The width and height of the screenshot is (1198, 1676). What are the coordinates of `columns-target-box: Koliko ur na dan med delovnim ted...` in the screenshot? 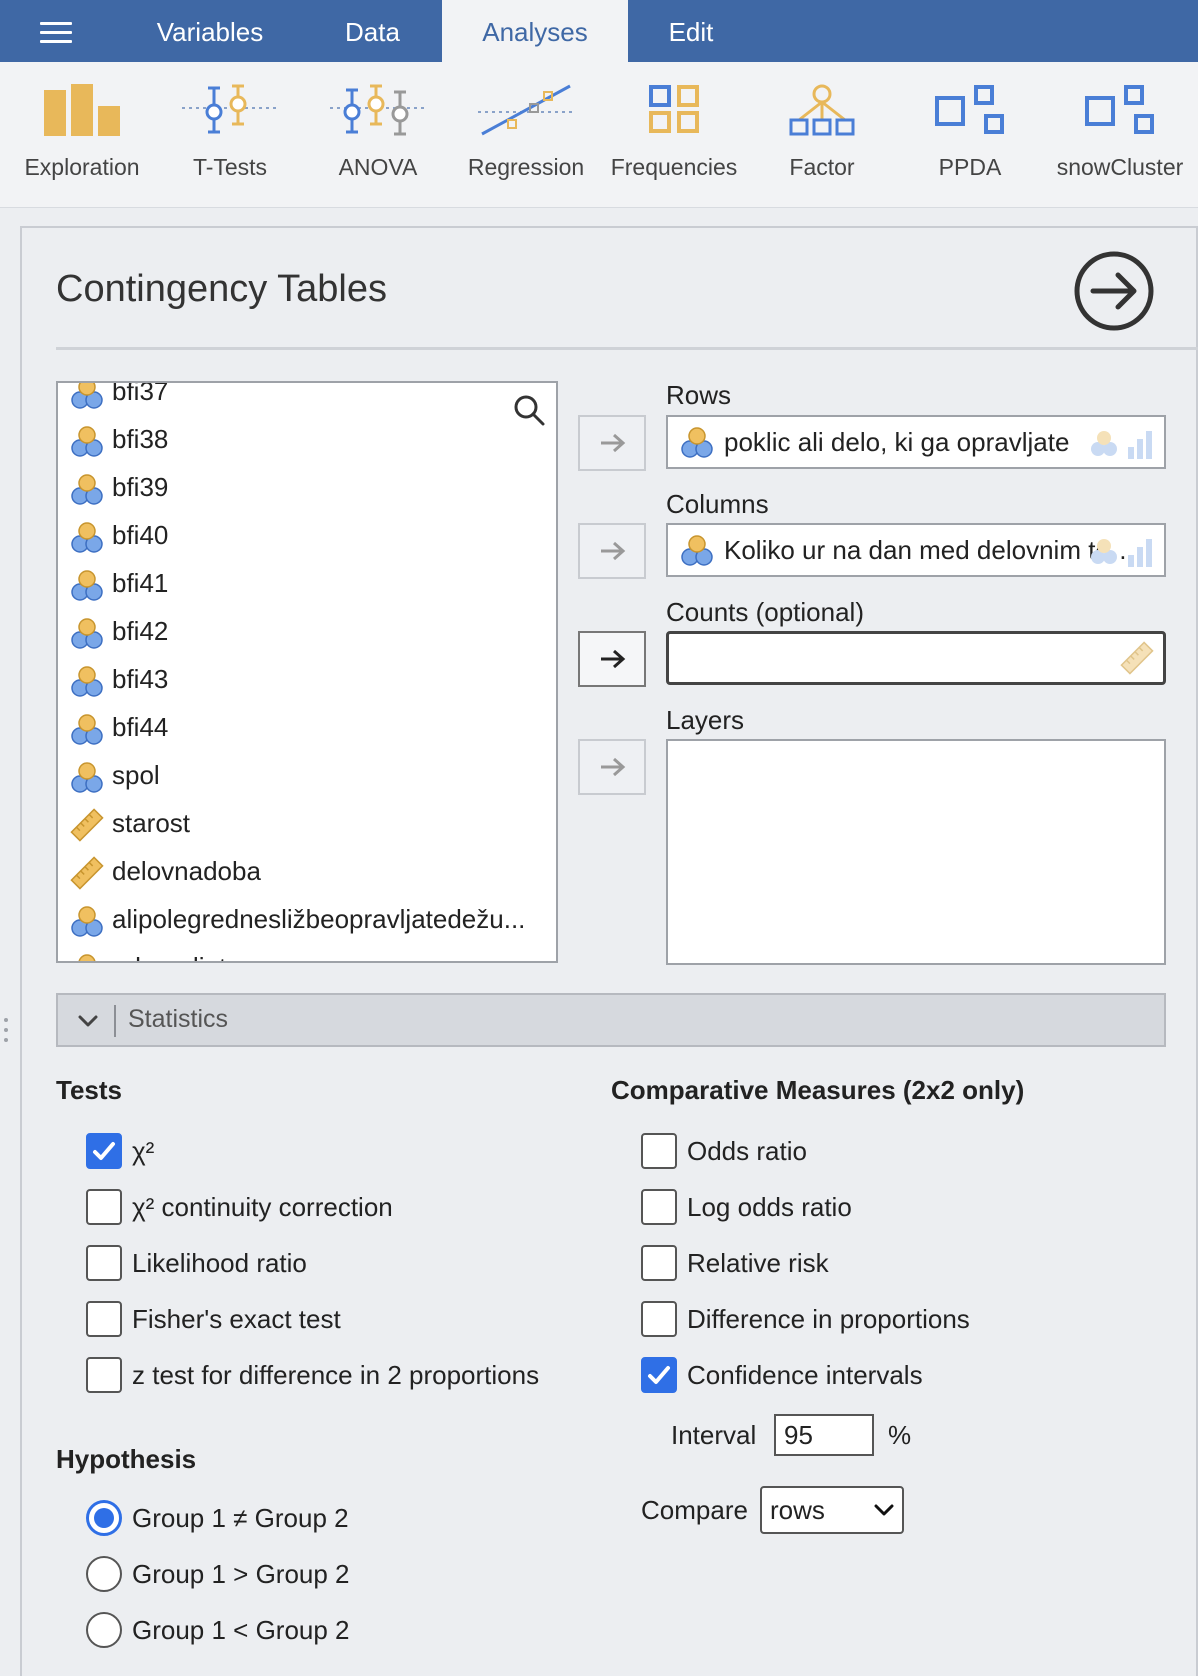 It's located at (916, 550).